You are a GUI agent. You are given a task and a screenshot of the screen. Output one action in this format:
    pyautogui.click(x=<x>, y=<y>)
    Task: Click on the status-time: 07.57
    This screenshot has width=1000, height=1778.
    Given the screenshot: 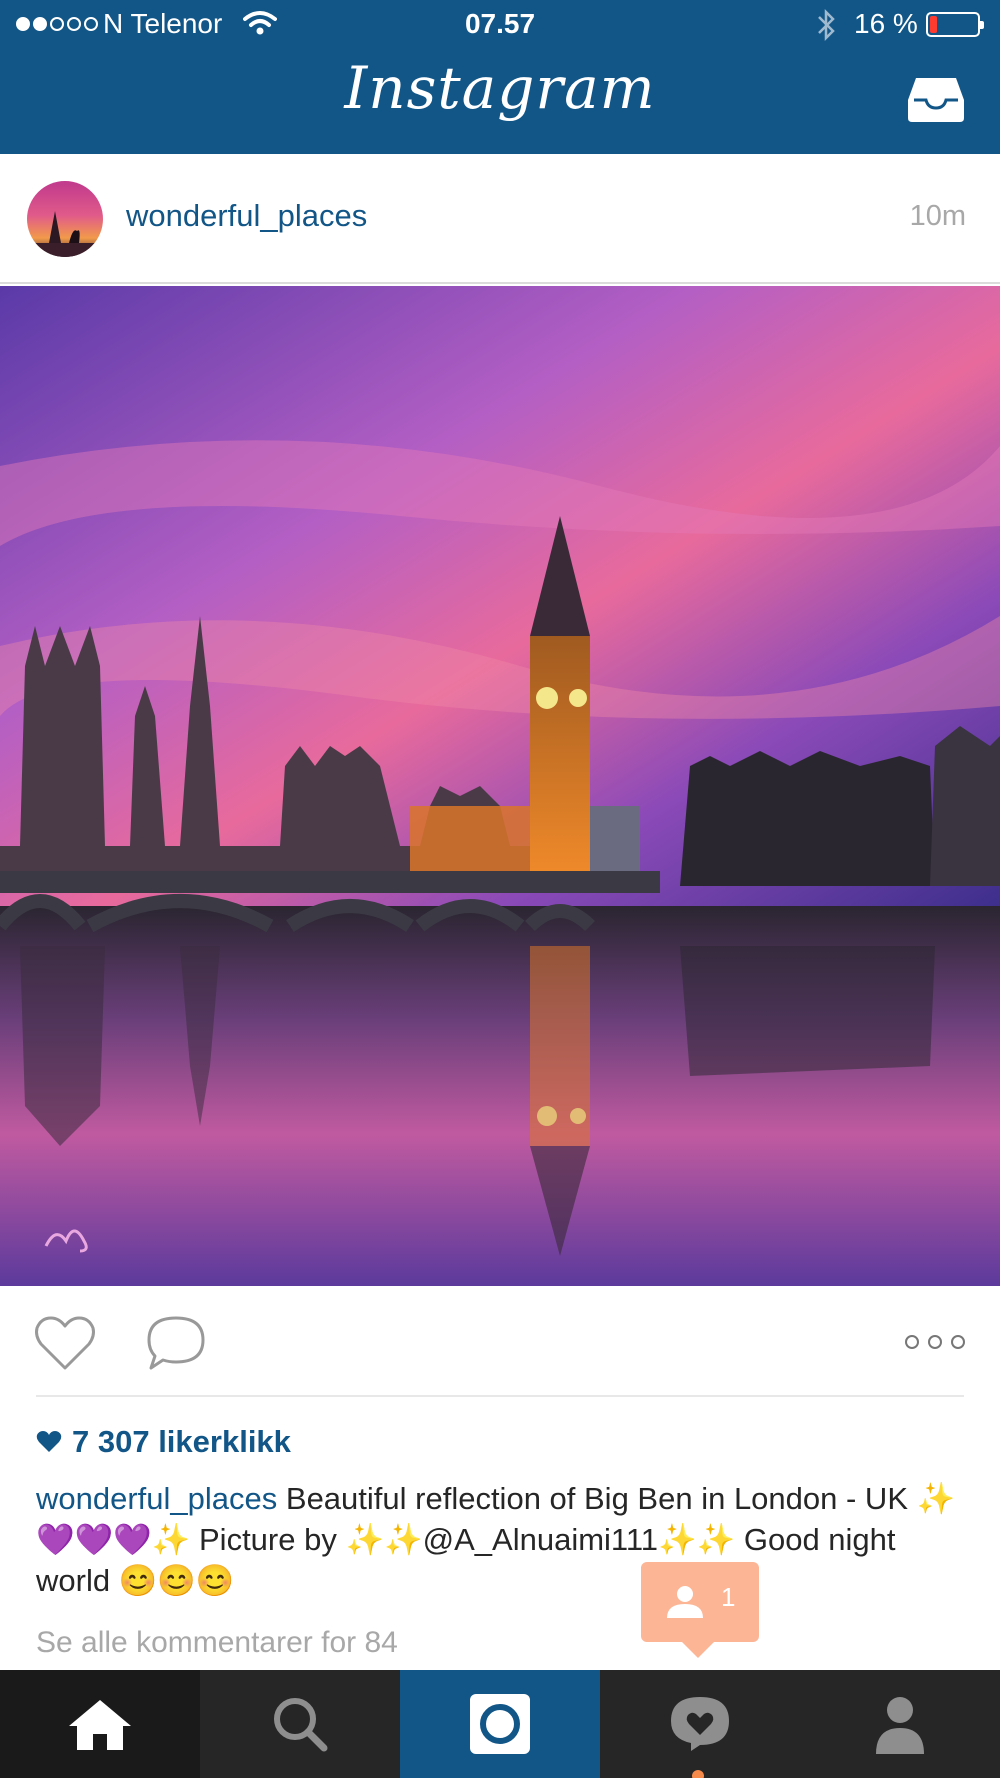 What is the action you would take?
    pyautogui.click(x=500, y=23)
    